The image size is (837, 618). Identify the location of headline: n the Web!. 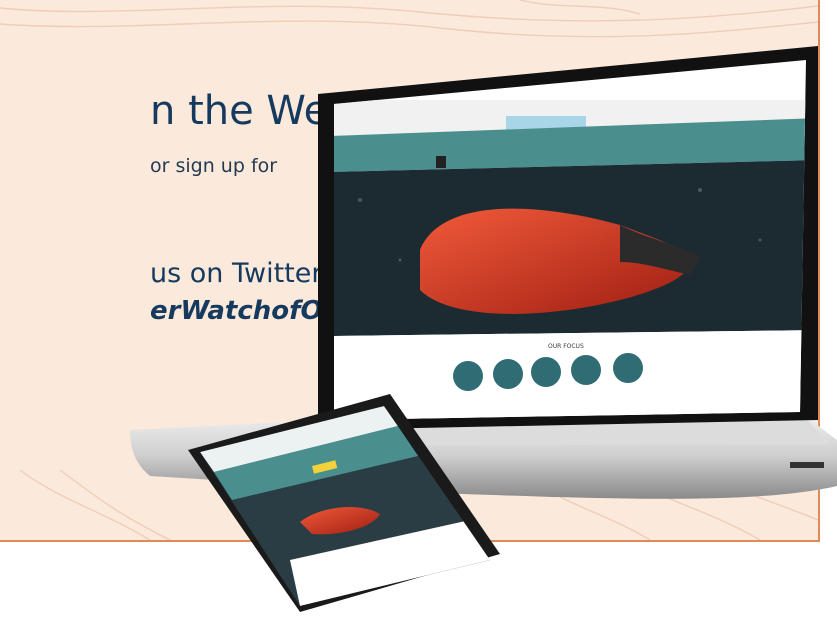
(260, 111).